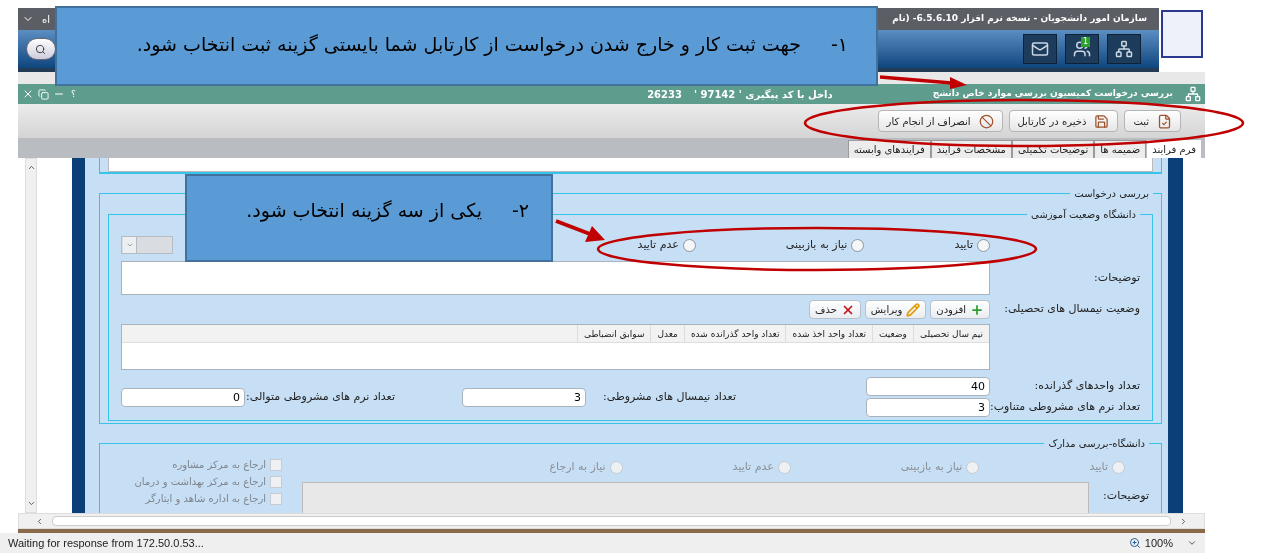  Describe the element at coordinates (1182, 34) in the screenshot. I see `logo-emblem` at that location.